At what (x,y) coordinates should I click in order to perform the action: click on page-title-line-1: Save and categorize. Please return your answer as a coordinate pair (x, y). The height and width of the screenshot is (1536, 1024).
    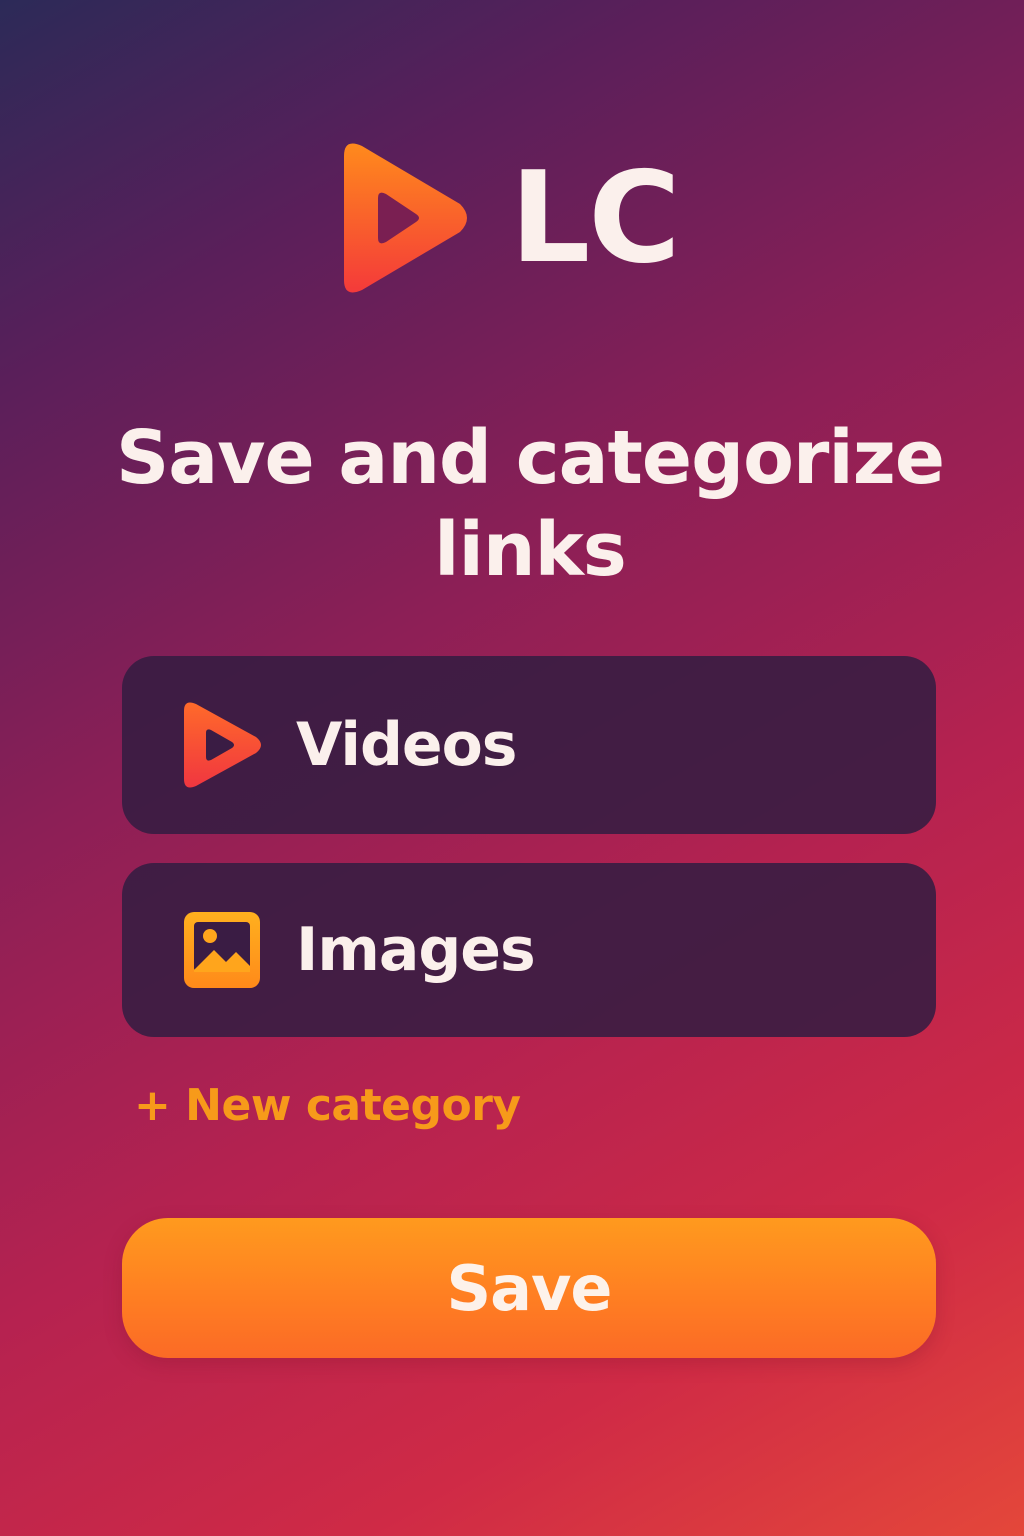
    Looking at the image, I should click on (530, 458).